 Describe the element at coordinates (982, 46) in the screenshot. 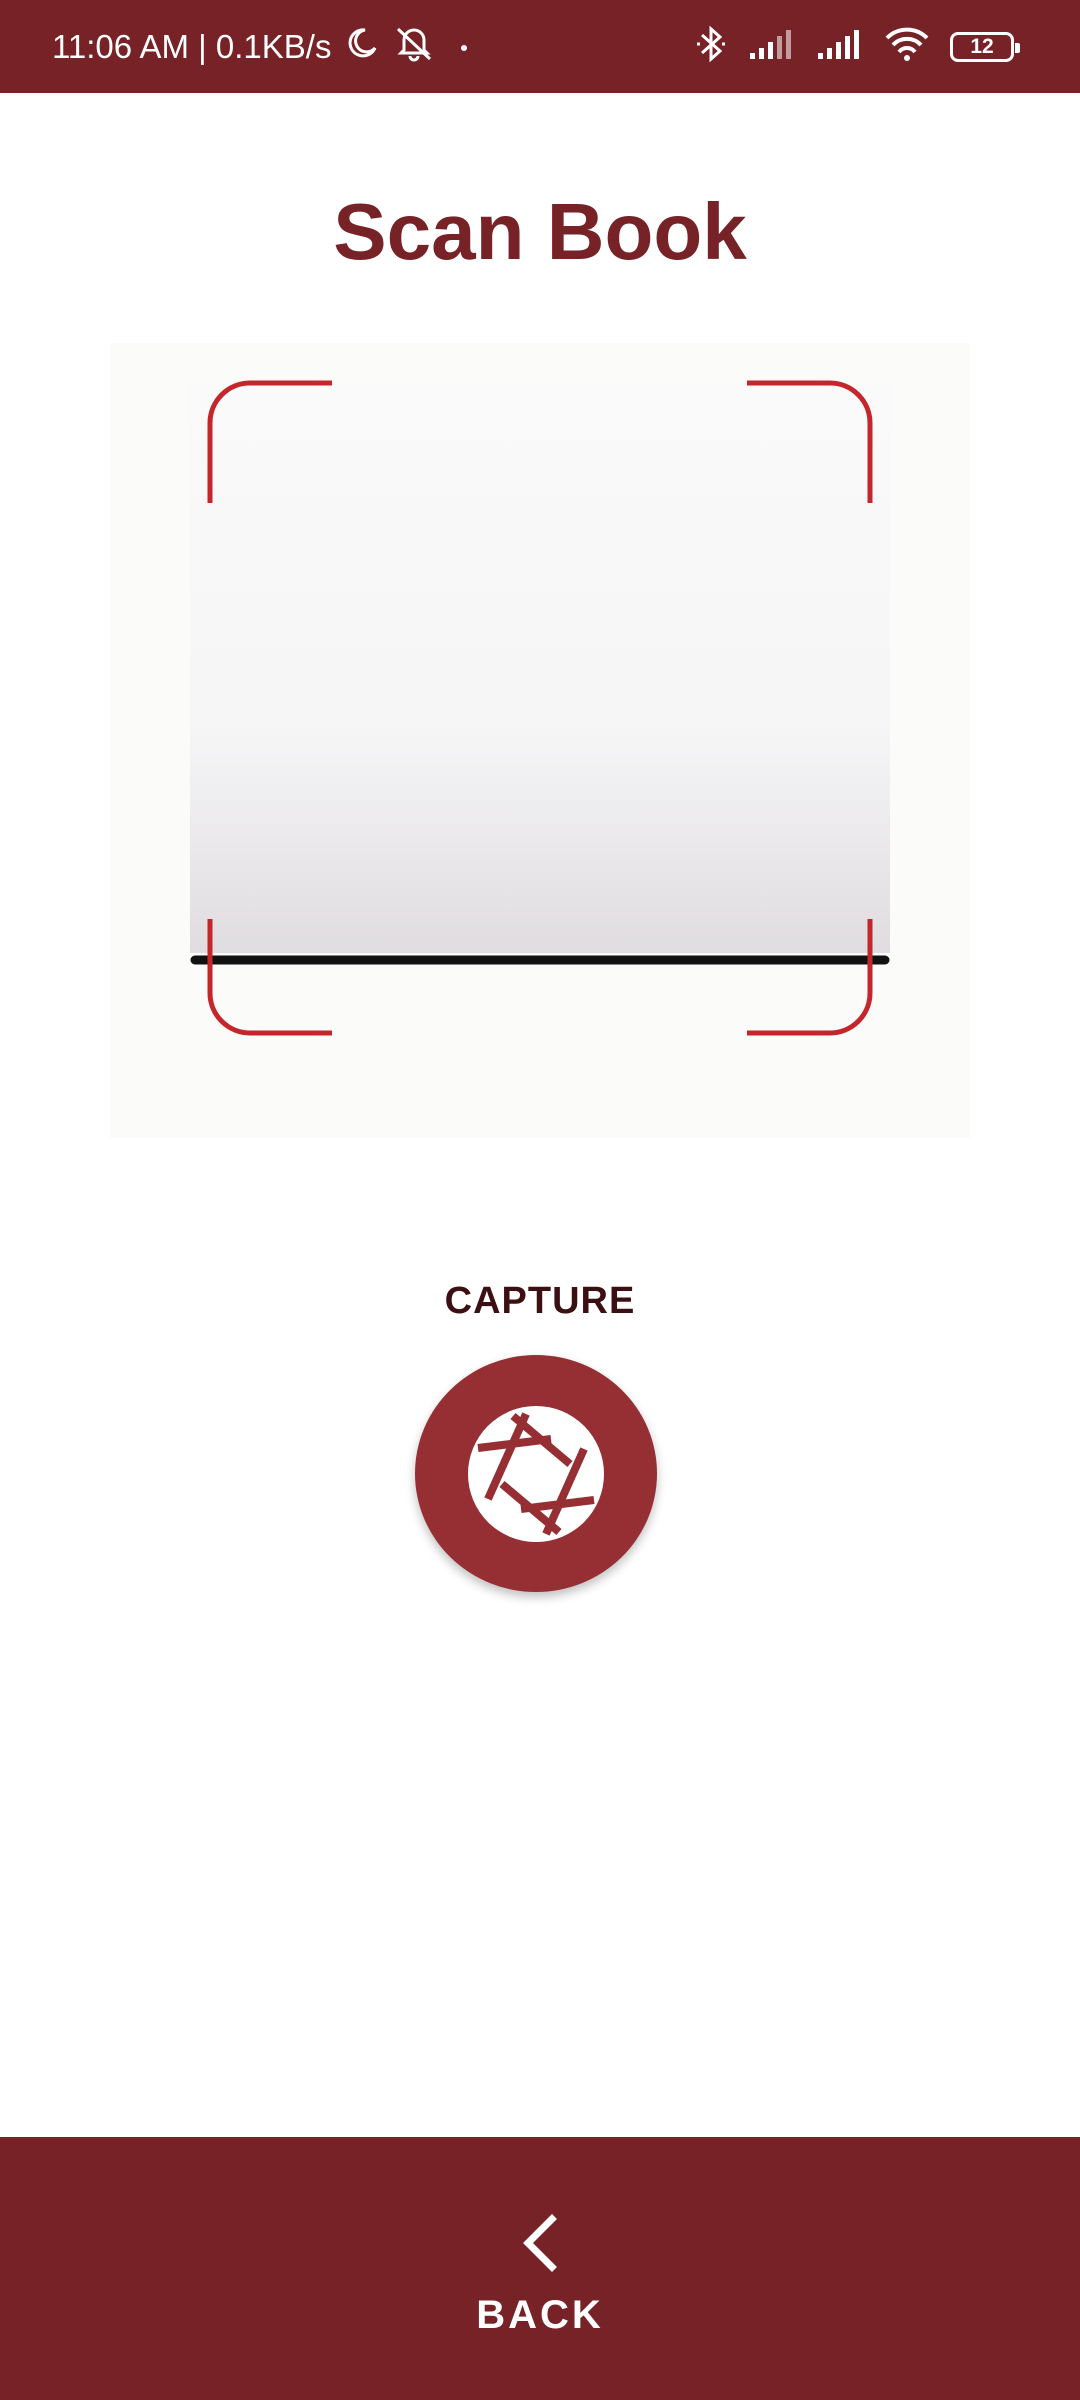

I see `battery-level: 12` at that location.